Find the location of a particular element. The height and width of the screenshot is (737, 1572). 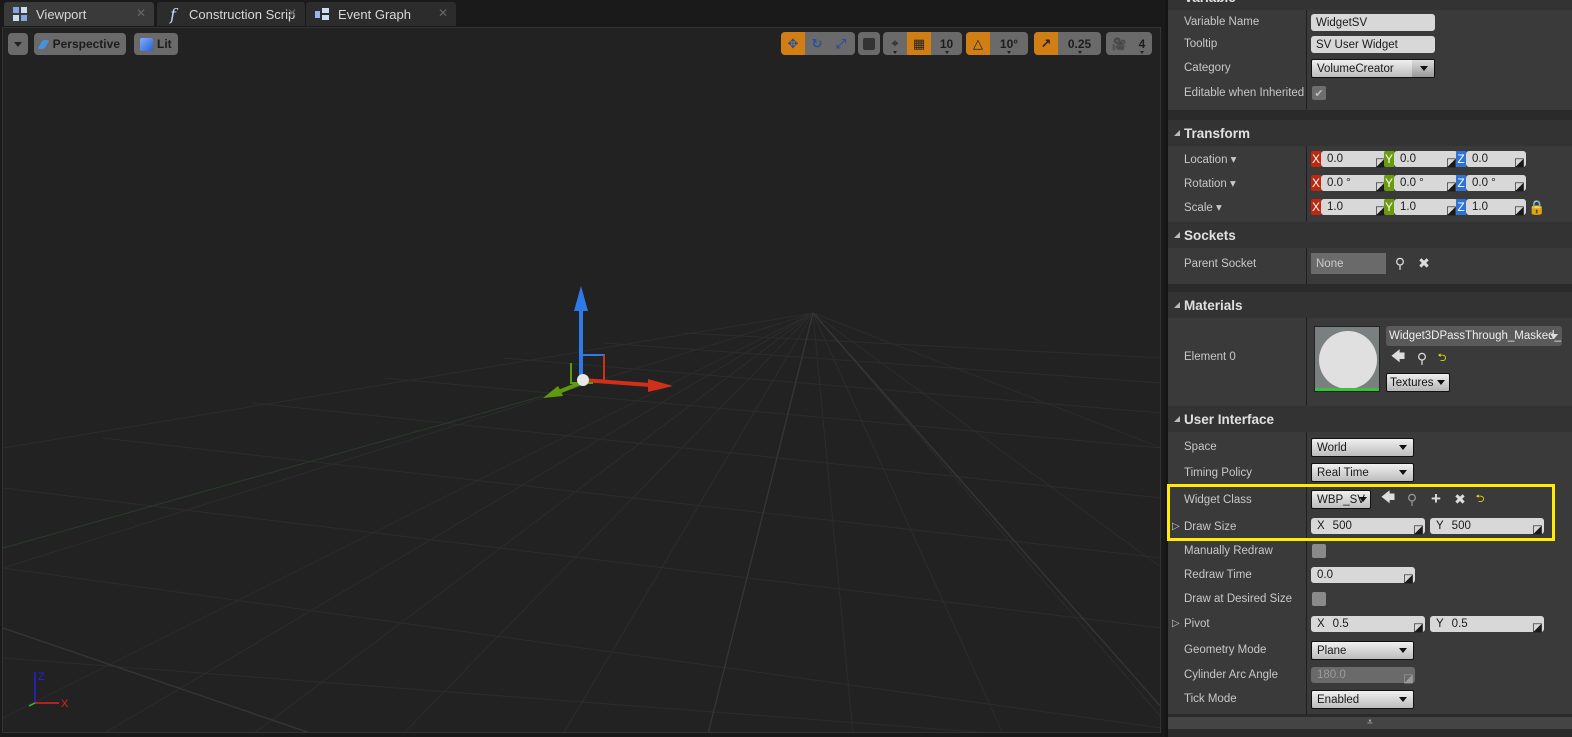

timing-policy-combo: Real Time is located at coordinates (1362, 472).